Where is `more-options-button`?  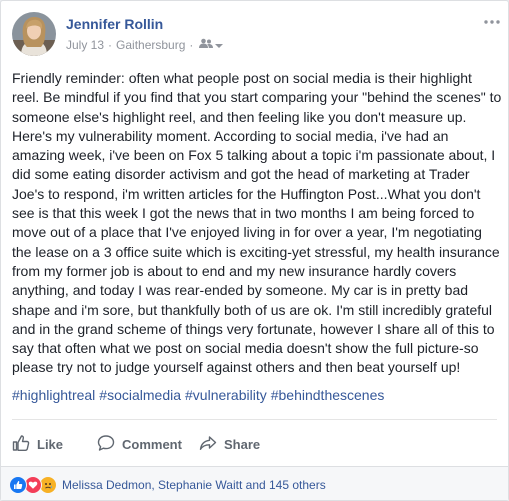
more-options-button is located at coordinates (492, 20).